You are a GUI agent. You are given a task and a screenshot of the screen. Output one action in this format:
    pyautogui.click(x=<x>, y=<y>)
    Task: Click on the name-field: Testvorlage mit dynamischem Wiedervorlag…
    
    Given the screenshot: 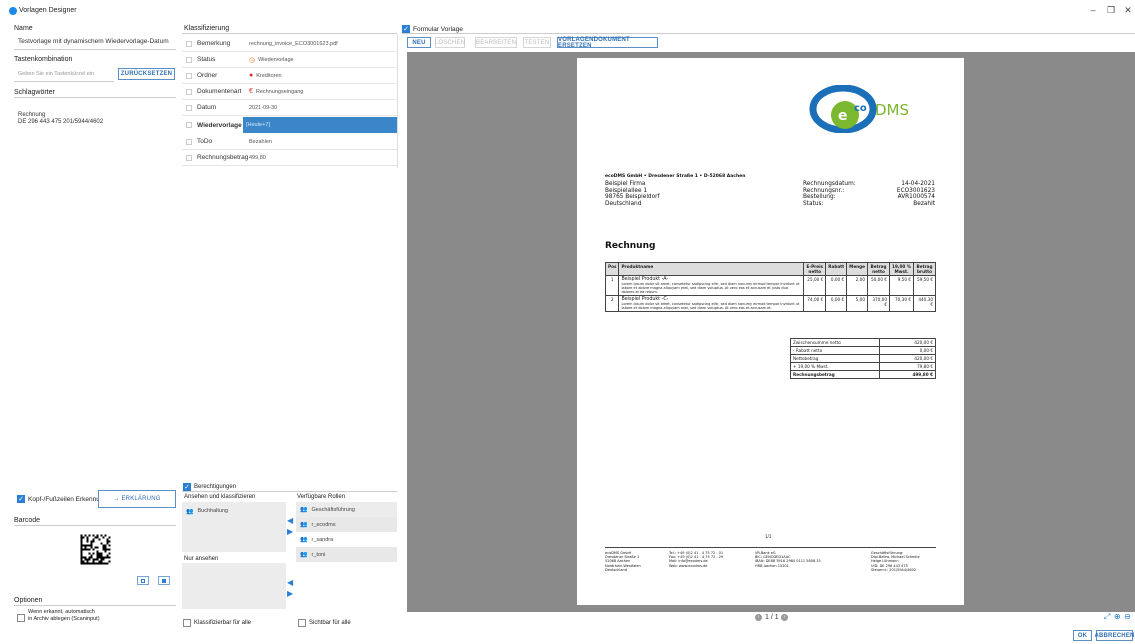 What is the action you would take?
    pyautogui.click(x=95, y=42)
    